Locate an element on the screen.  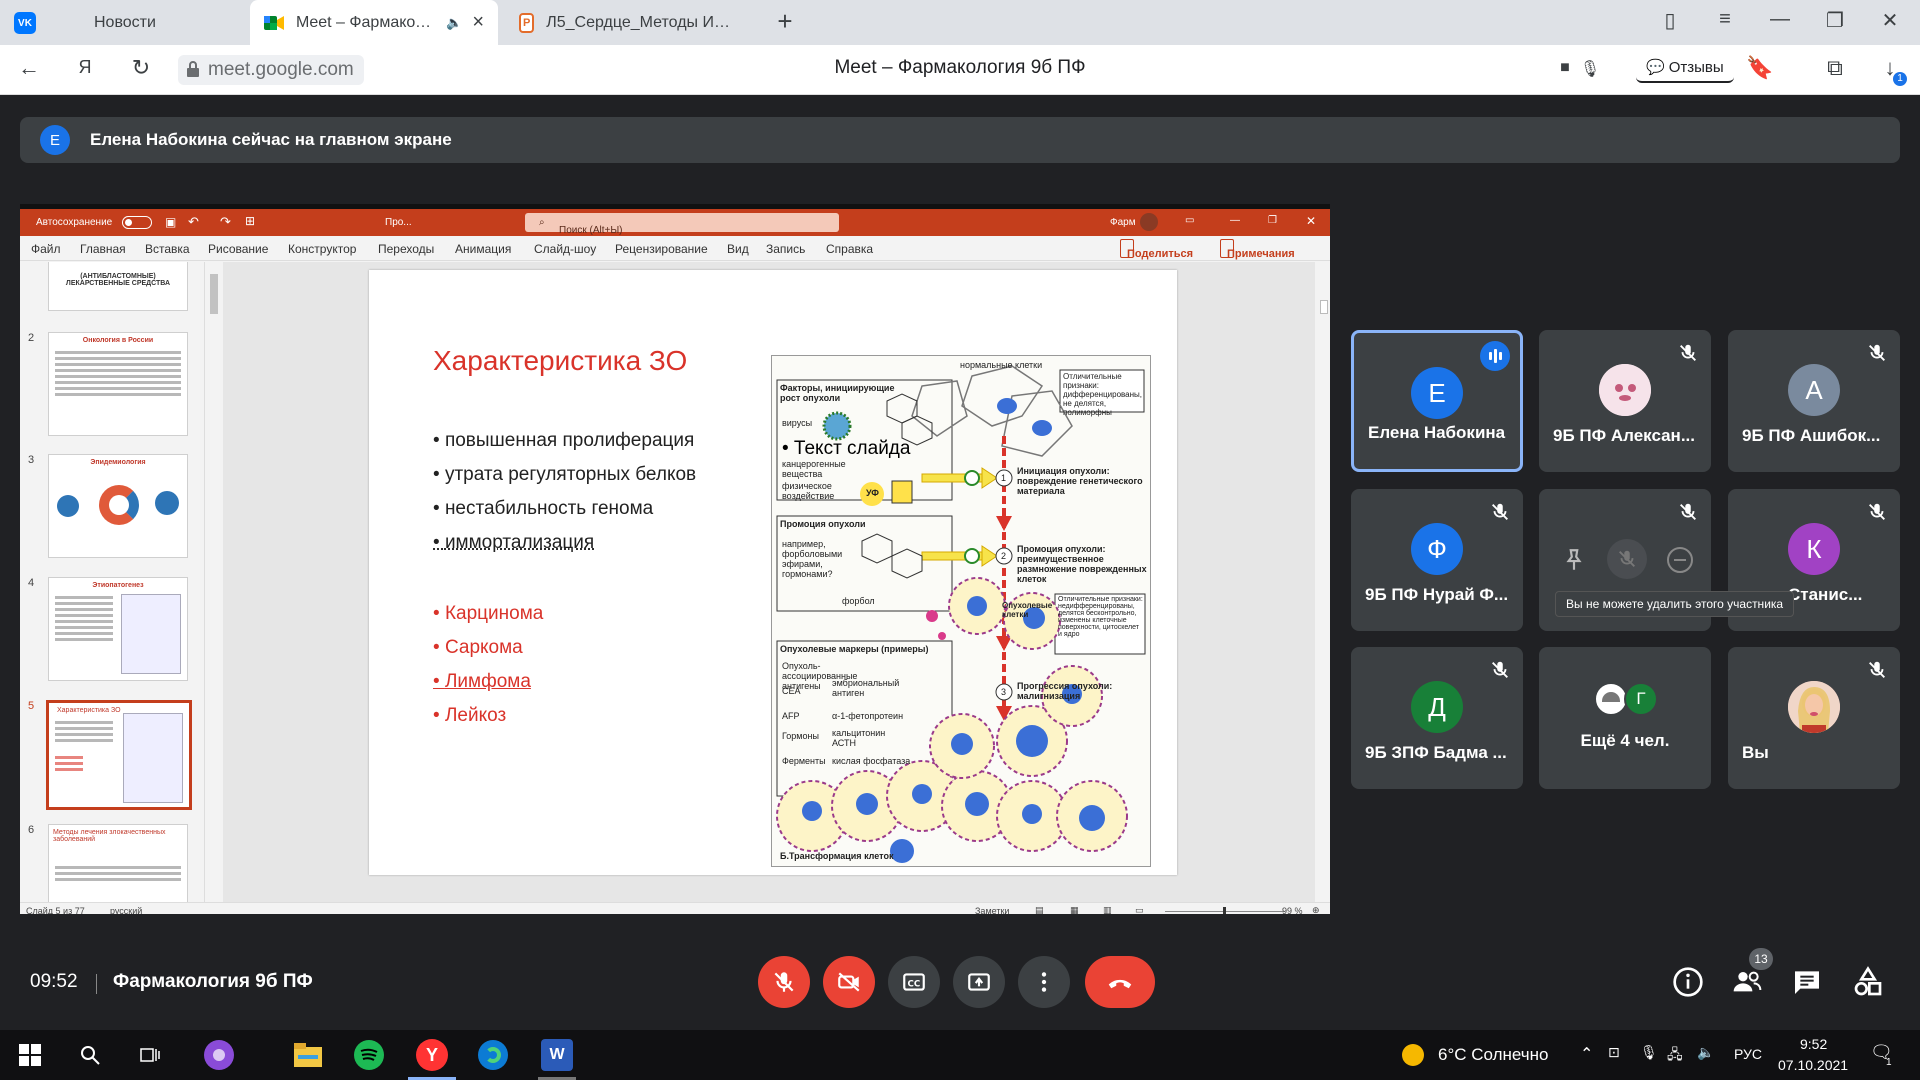
tray-mic-icon: 🎙 is located at coordinates (1649, 1052).